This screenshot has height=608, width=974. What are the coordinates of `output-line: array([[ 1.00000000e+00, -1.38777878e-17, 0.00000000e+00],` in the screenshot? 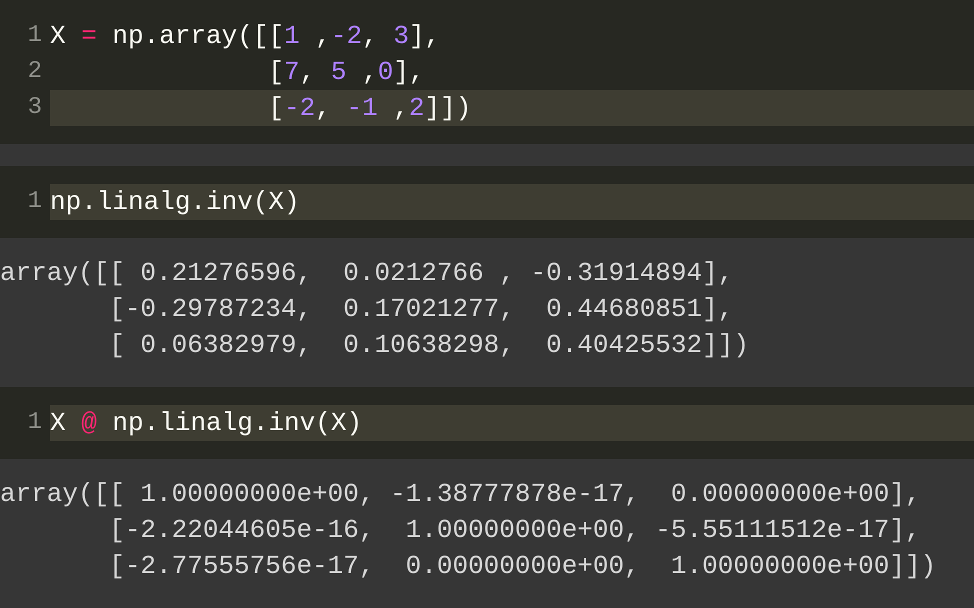 It's located at (460, 494).